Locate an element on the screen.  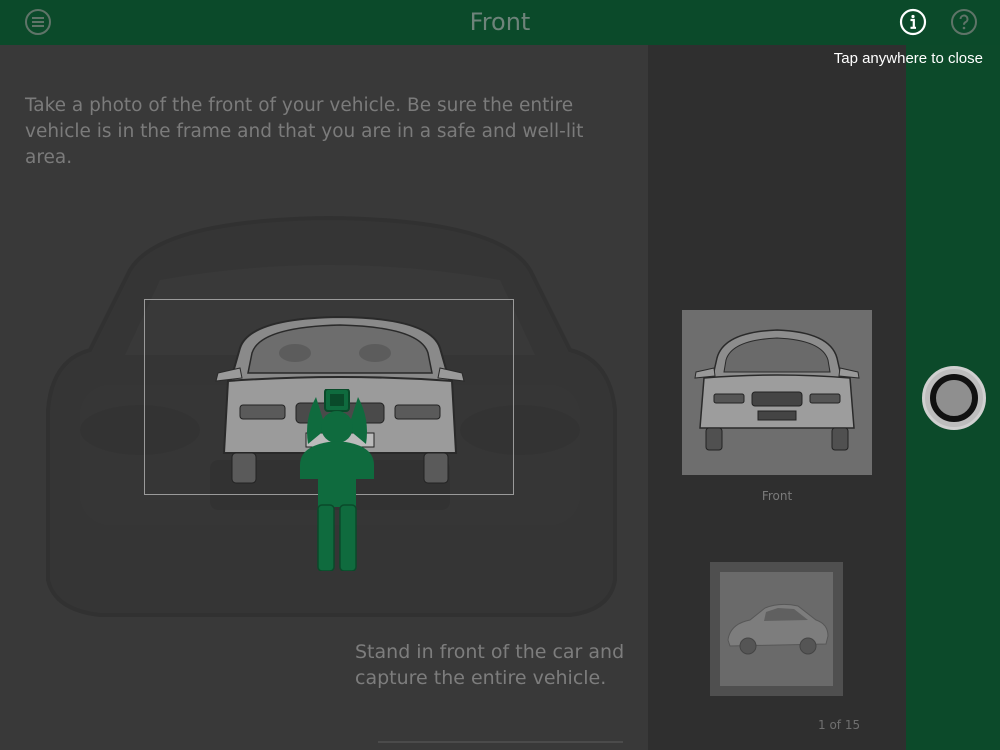
person-taking-photo-icon is located at coordinates (337, 480).